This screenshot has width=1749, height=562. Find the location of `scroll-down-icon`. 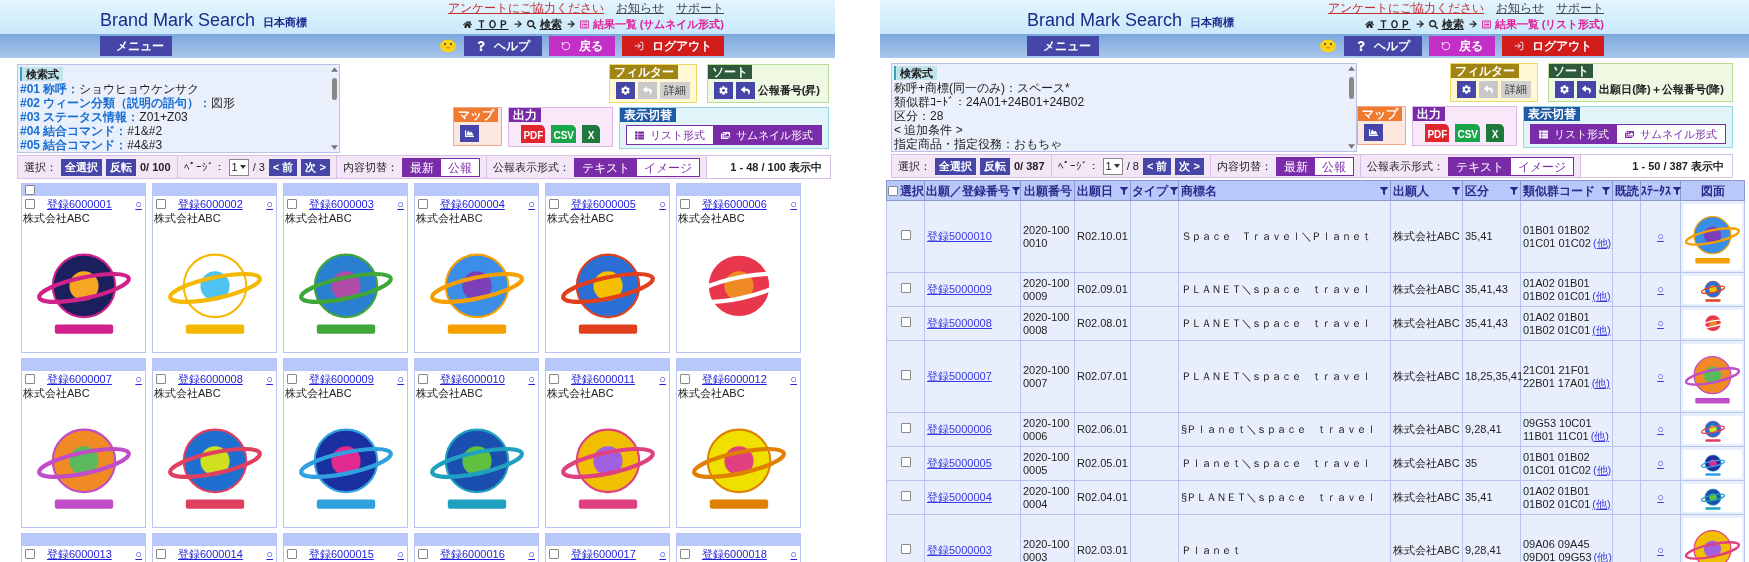

scroll-down-icon is located at coordinates (334, 147).